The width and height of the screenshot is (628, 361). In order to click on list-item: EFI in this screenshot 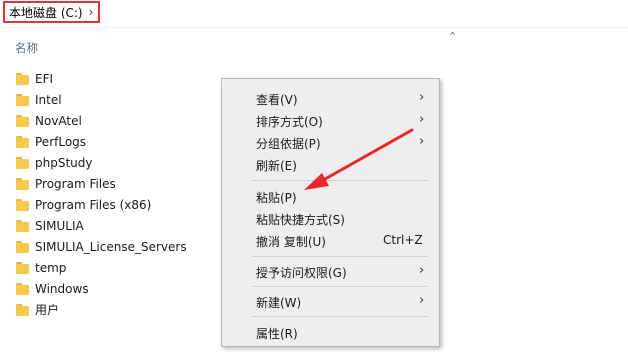, I will do `click(116, 78)`.